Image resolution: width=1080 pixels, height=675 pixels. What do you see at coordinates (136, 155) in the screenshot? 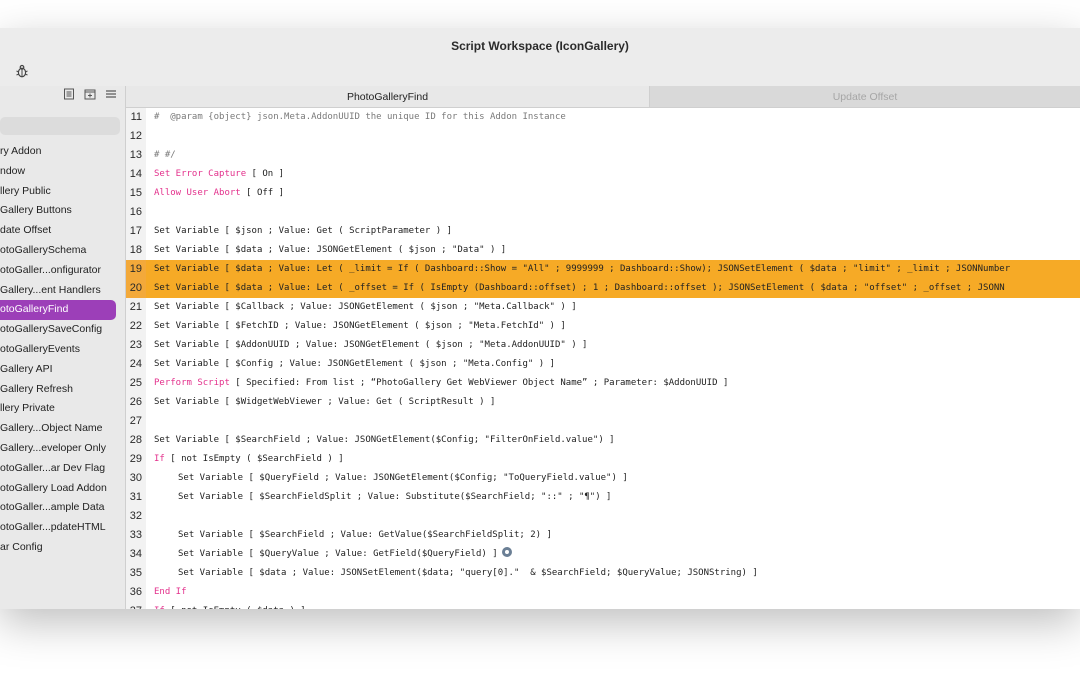
I see `line-number: 13` at bounding box center [136, 155].